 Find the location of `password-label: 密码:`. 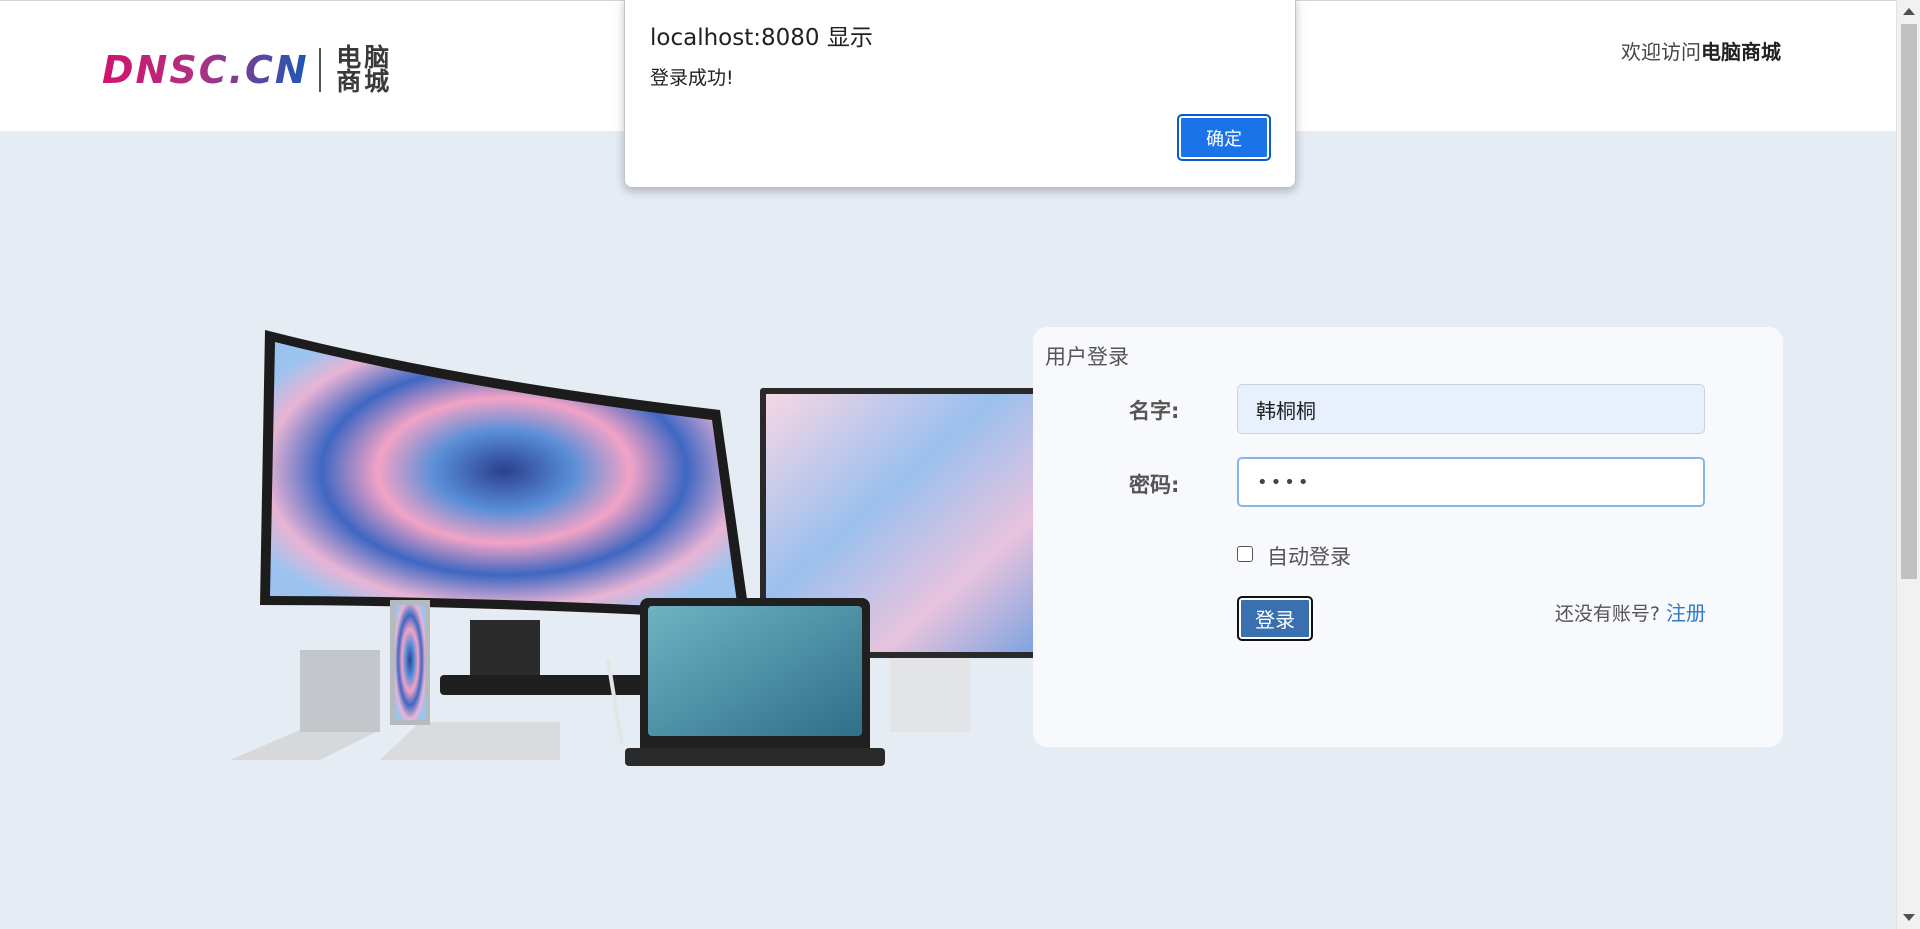

password-label: 密码: is located at coordinates (1154, 485).